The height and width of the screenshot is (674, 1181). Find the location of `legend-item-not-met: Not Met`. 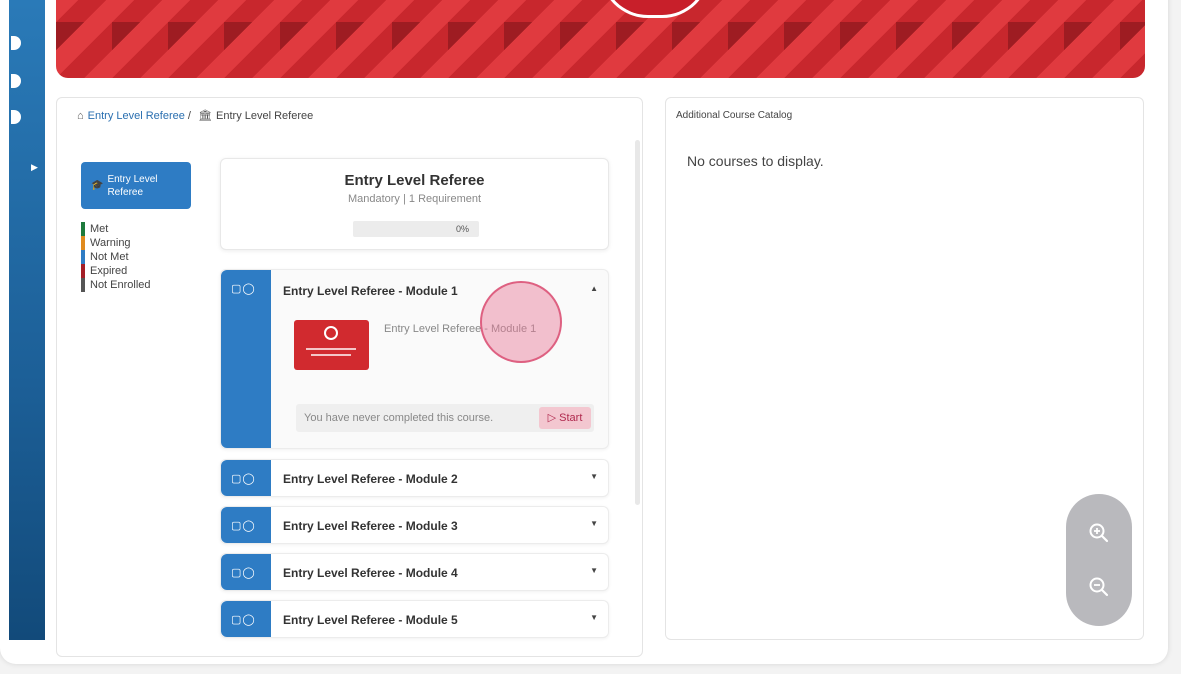

legend-item-not-met: Not Met is located at coordinates (116, 257).